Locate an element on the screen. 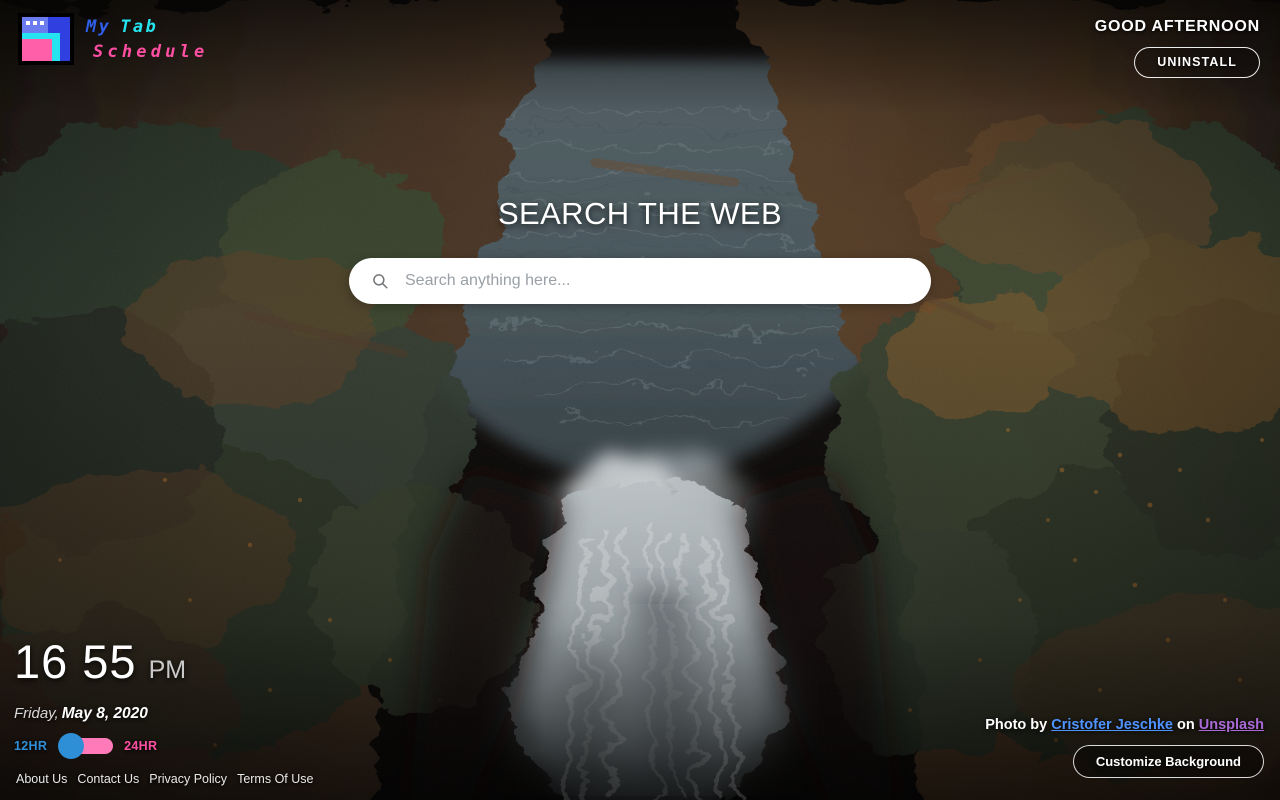 The width and height of the screenshot is (1280, 800). clock-time: 16 55 PM is located at coordinates (100, 661).